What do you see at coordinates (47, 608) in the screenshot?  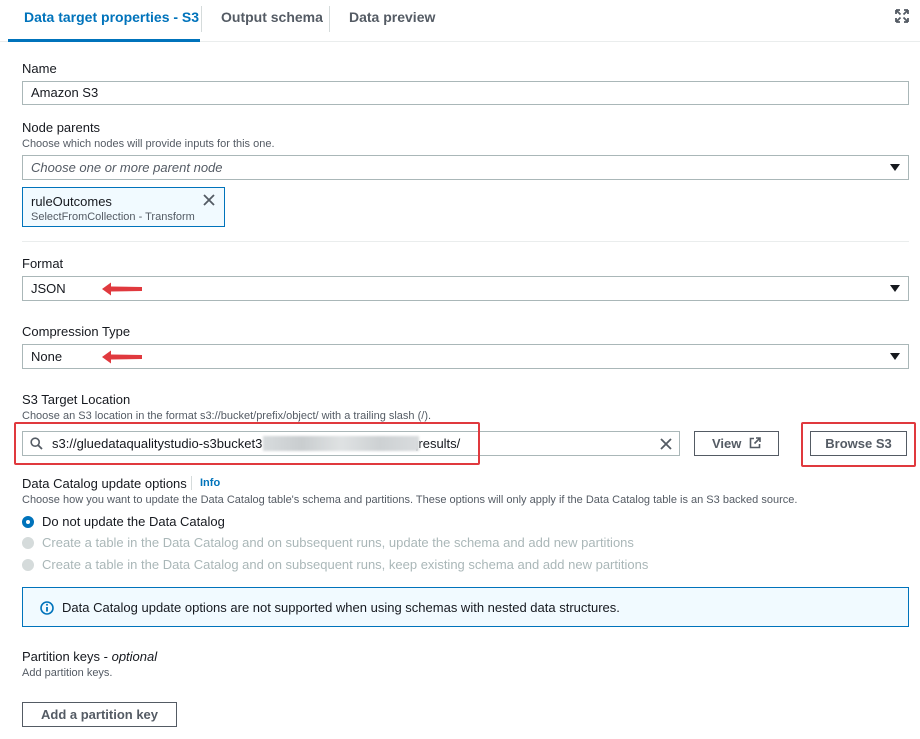 I see `info-icon` at bounding box center [47, 608].